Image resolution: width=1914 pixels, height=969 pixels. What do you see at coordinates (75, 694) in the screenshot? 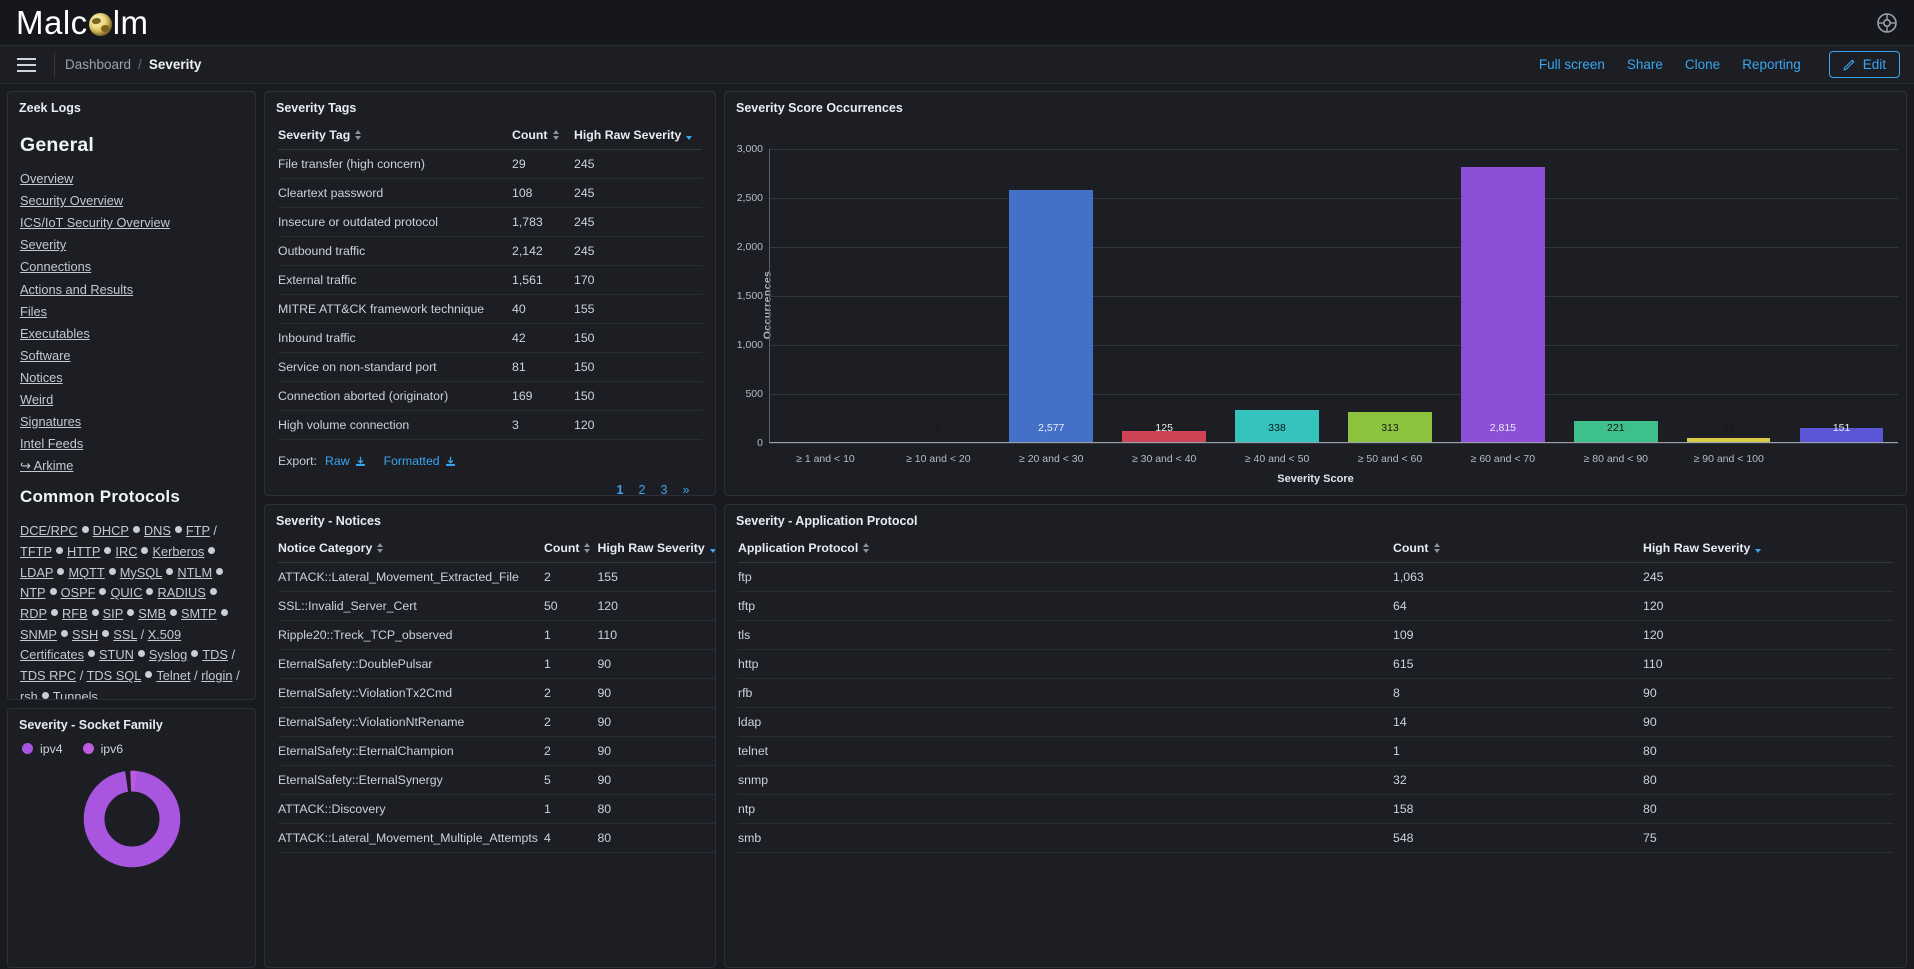
I see `protocol-link-tunnels: Tunnels` at bounding box center [75, 694].